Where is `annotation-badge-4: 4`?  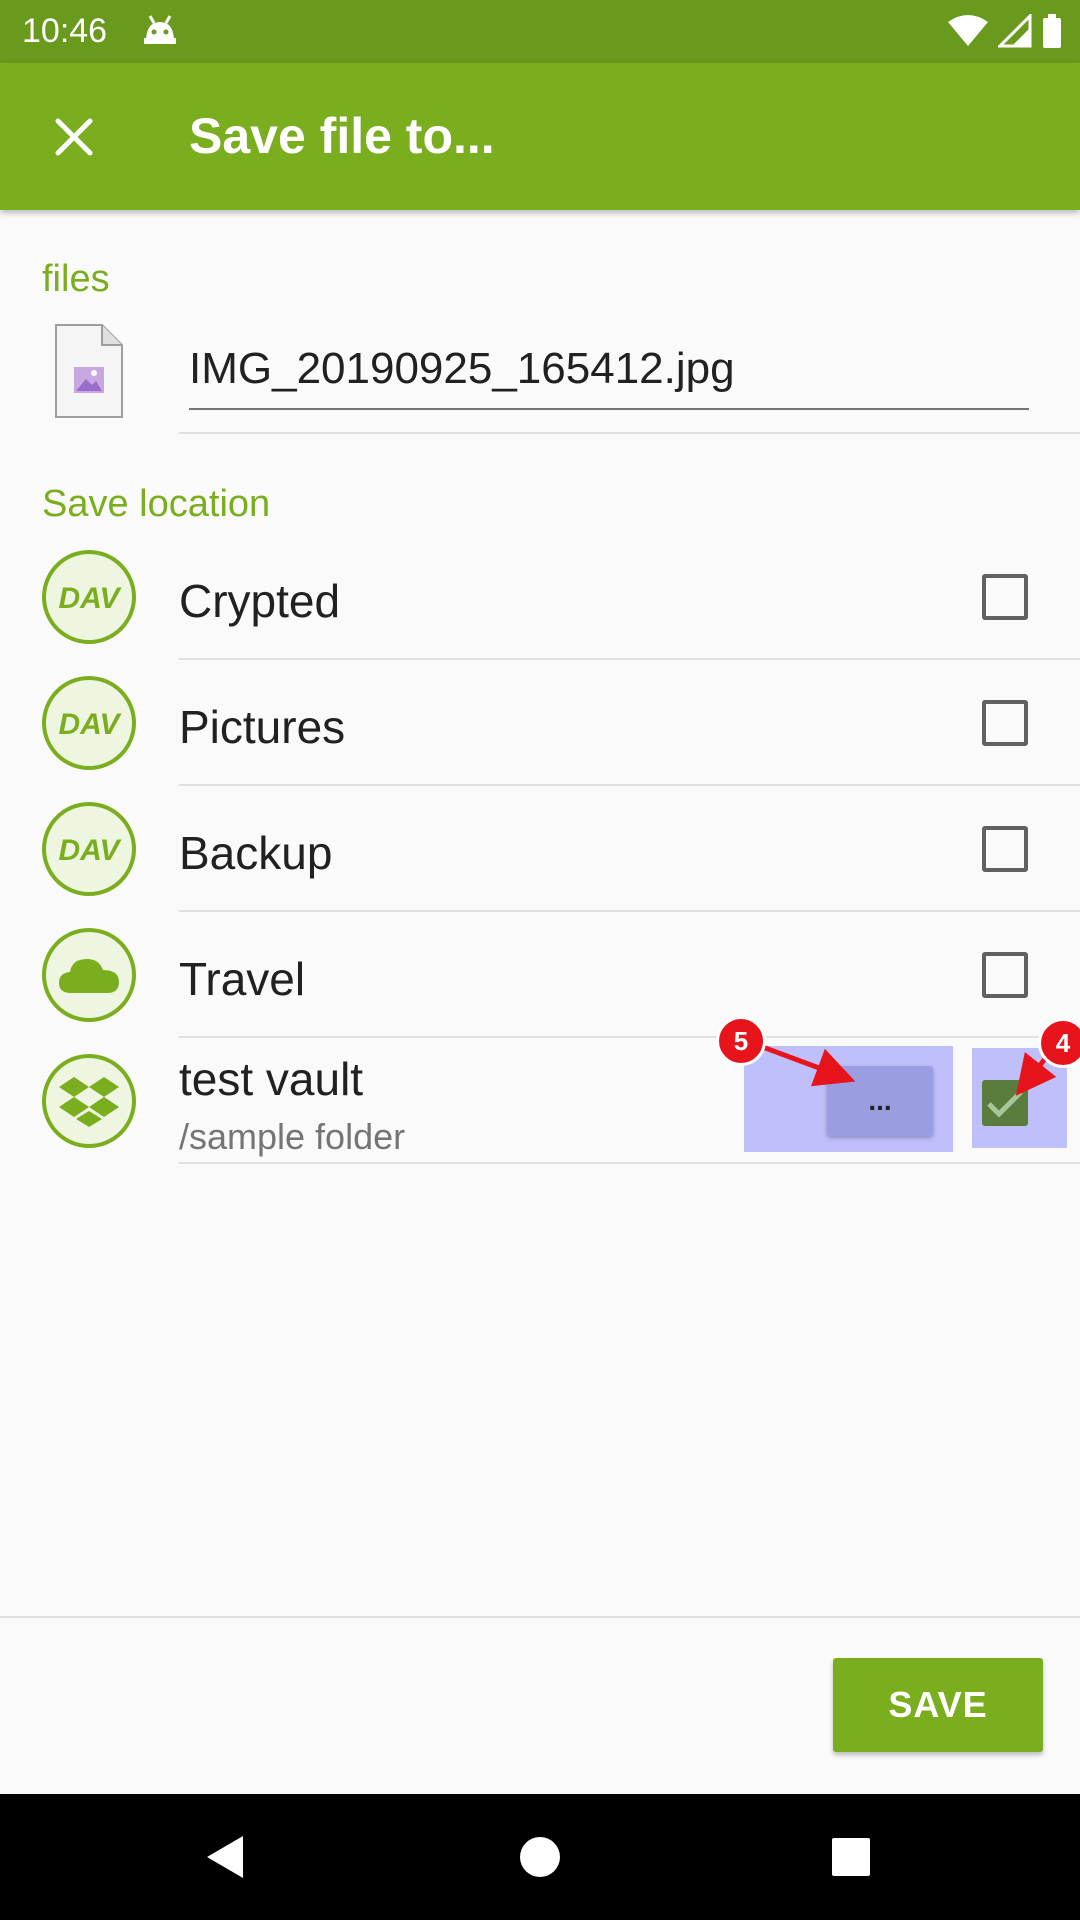
annotation-badge-4: 4 is located at coordinates (1059, 1043).